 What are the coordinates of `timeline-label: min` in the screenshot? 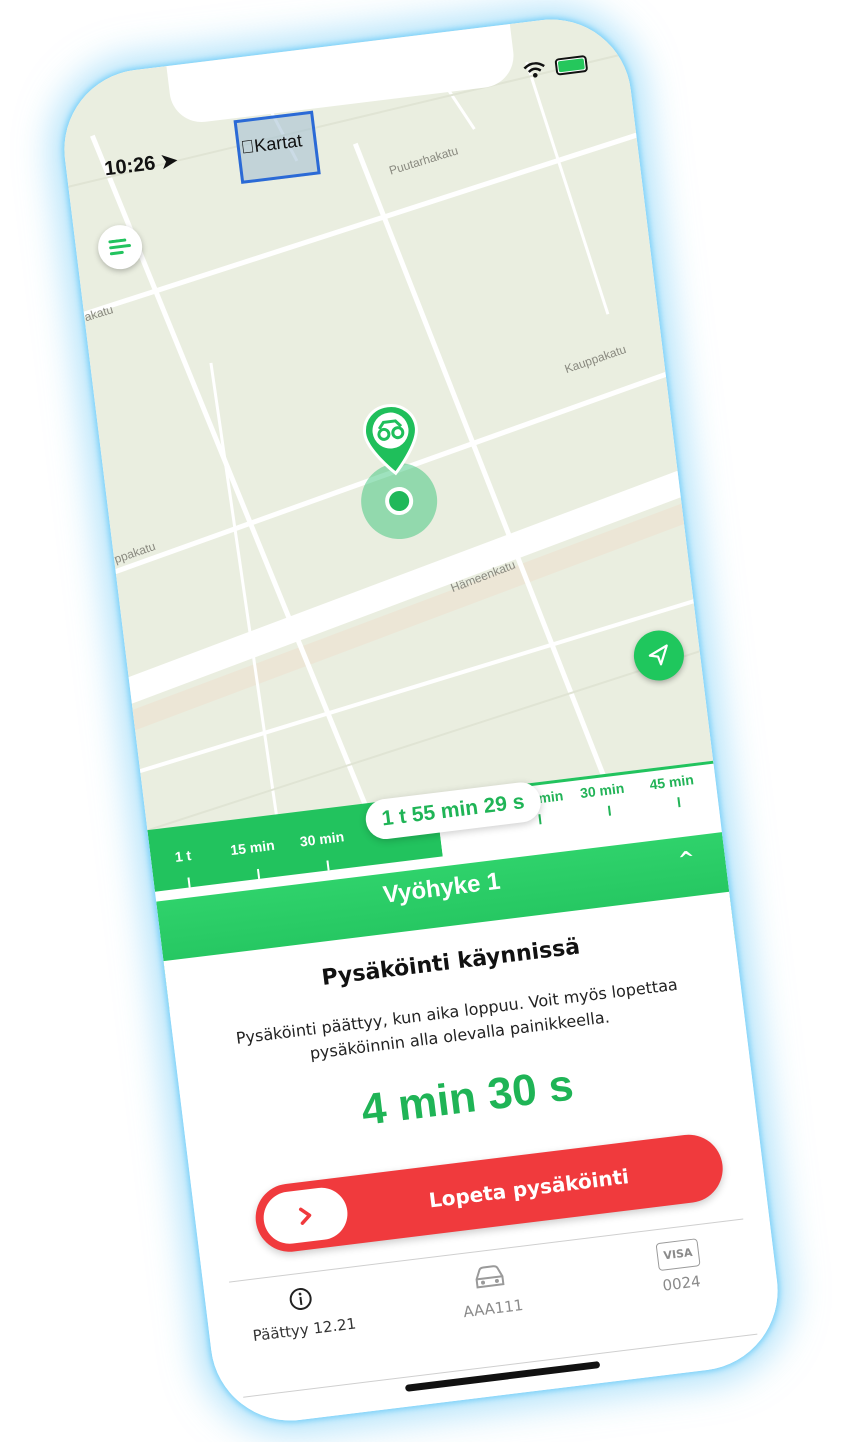 It's located at (551, 797).